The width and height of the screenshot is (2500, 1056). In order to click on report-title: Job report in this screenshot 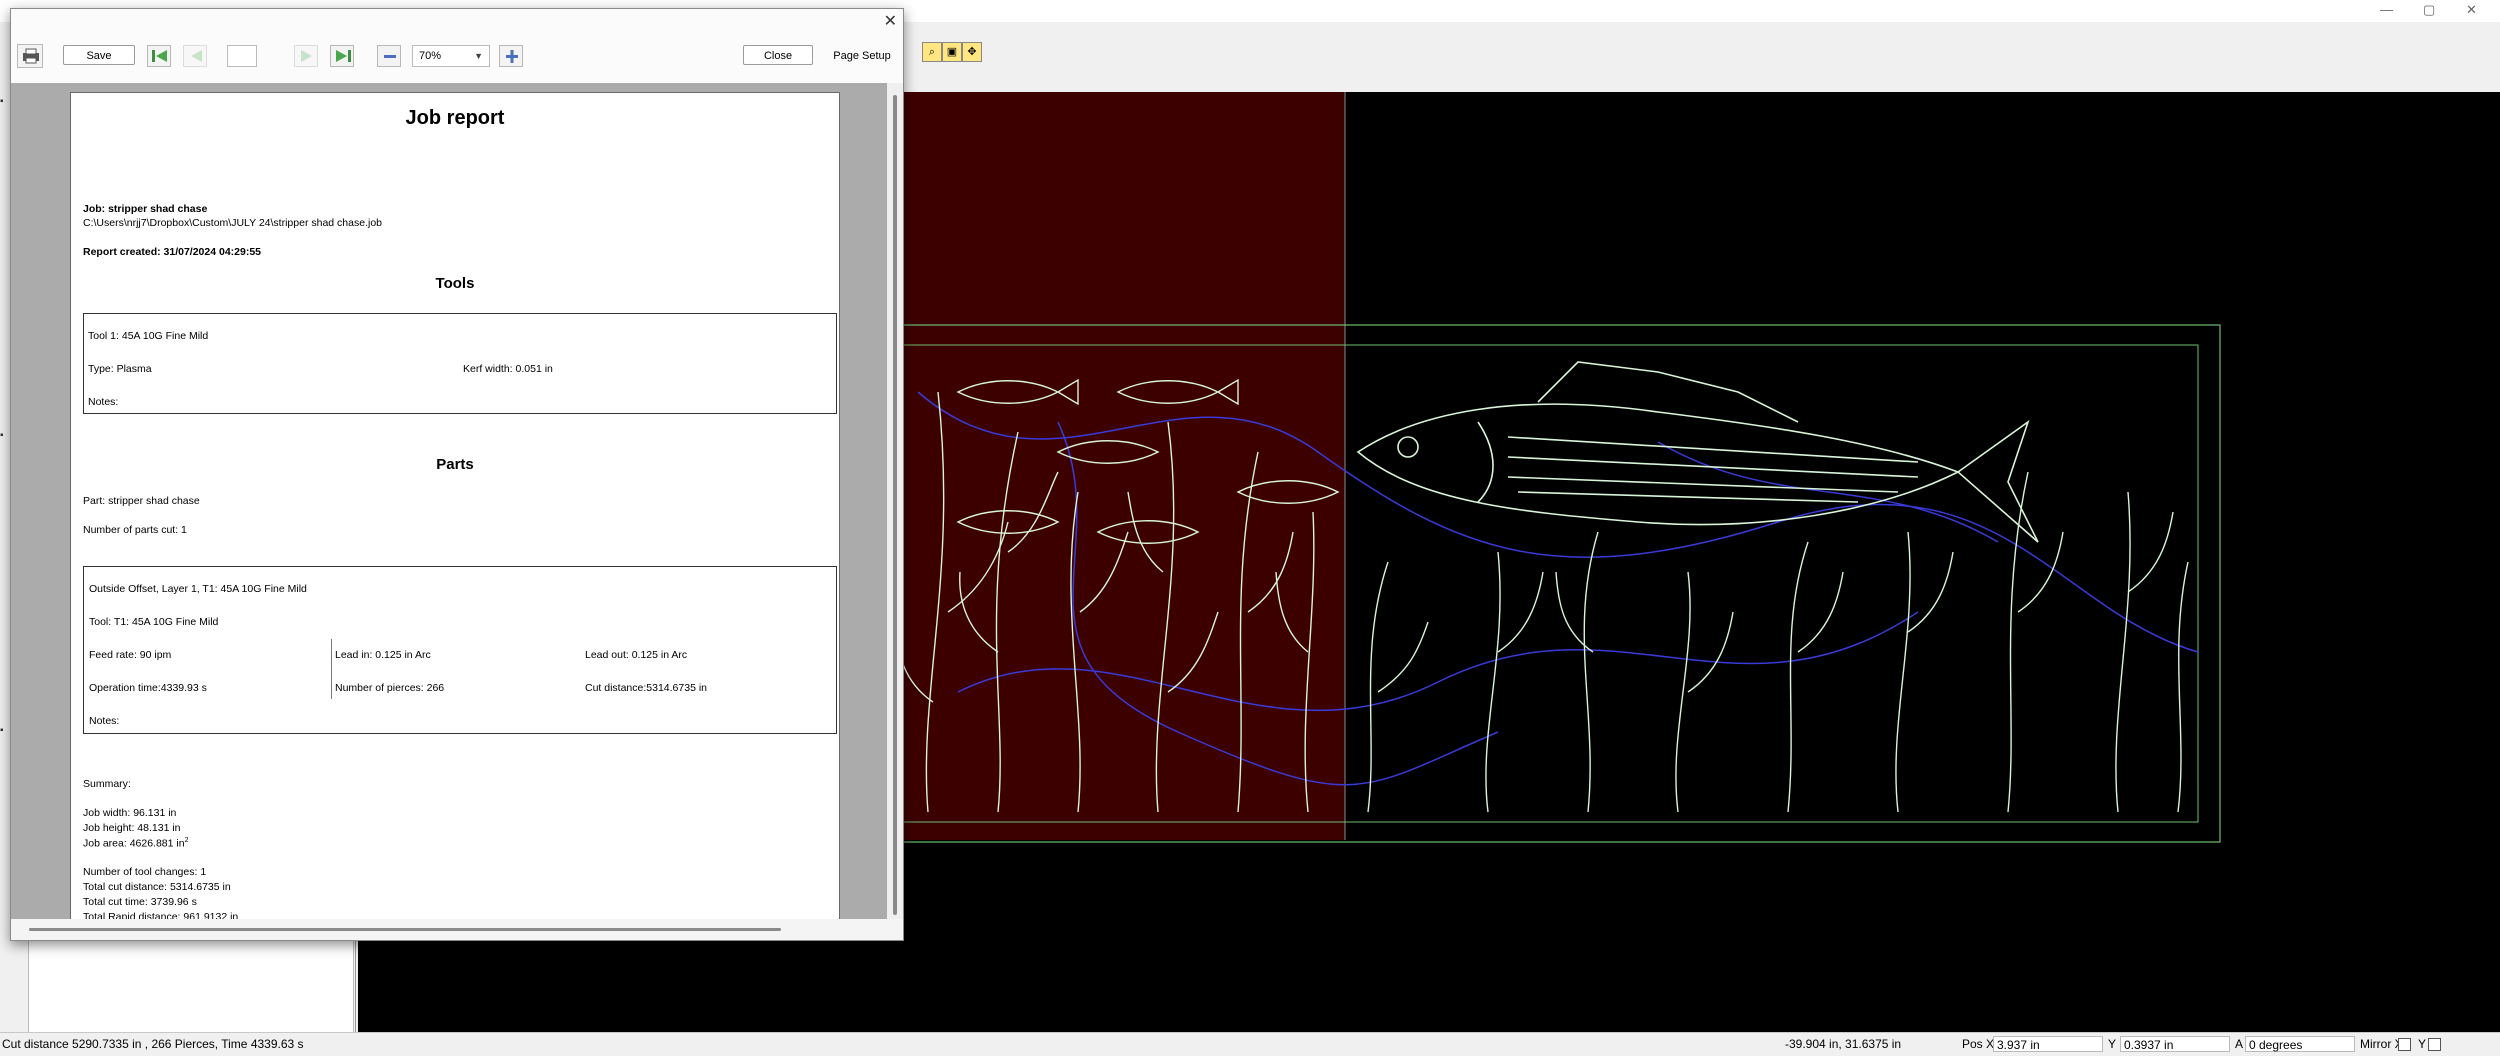, I will do `click(455, 118)`.